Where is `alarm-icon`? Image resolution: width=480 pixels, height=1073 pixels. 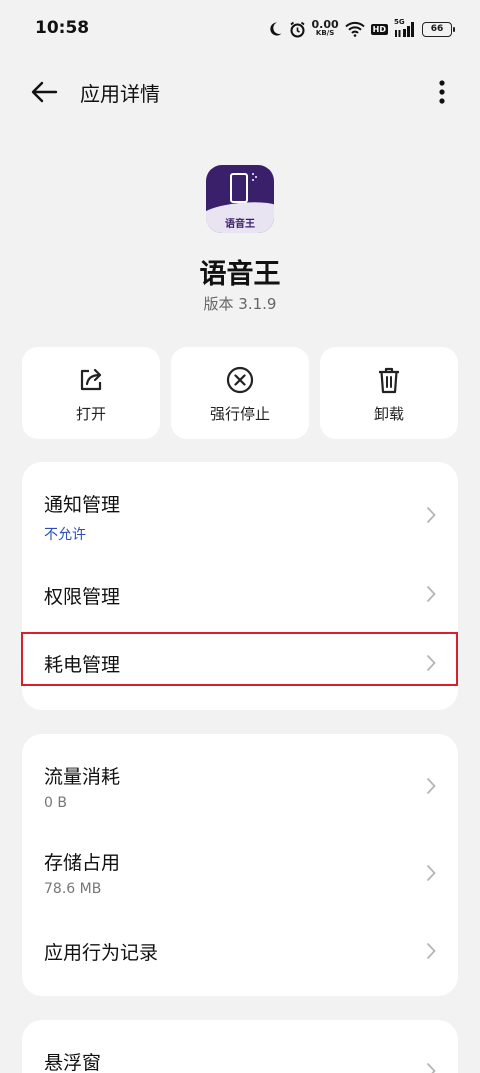
alarm-icon is located at coordinates (297, 29).